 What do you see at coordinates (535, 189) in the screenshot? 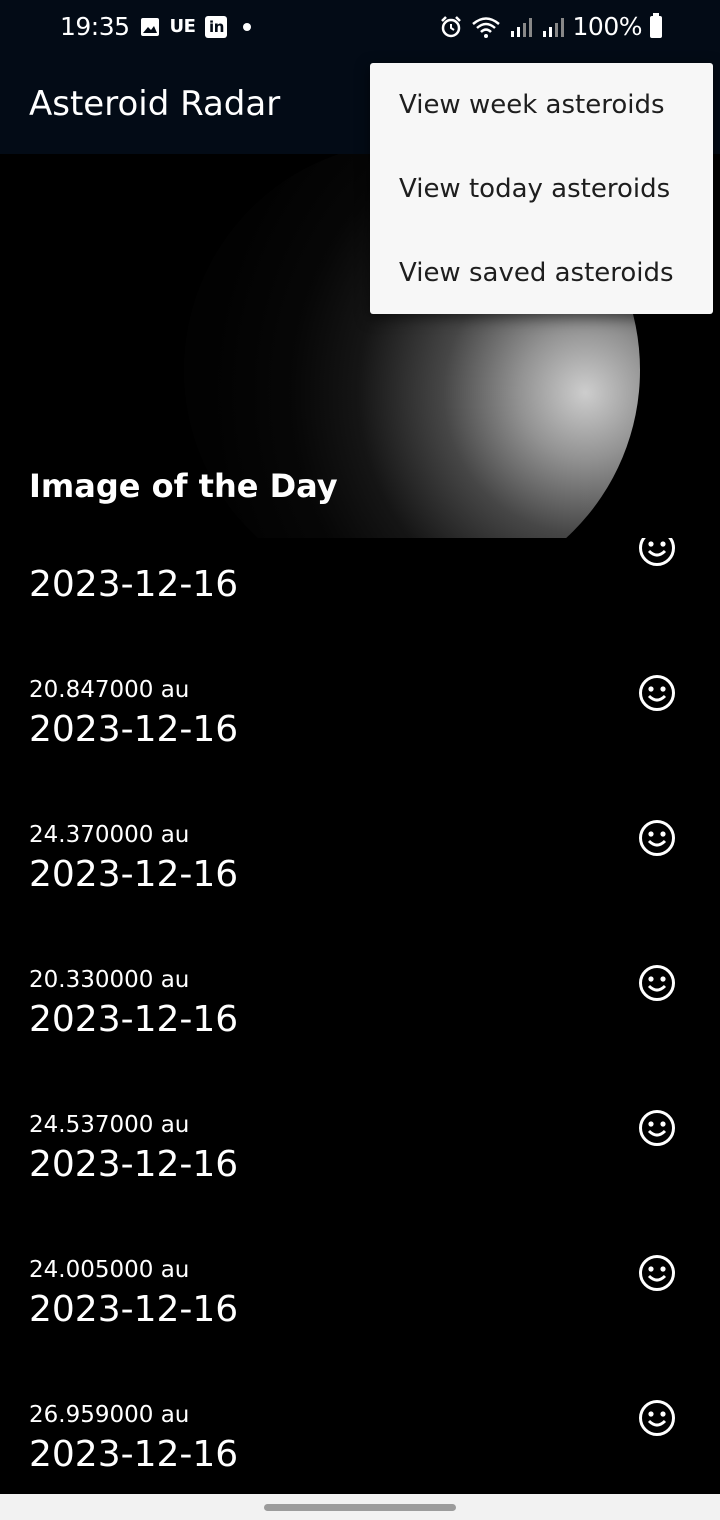
I see `menu-item-label: View today asteroids` at bounding box center [535, 189].